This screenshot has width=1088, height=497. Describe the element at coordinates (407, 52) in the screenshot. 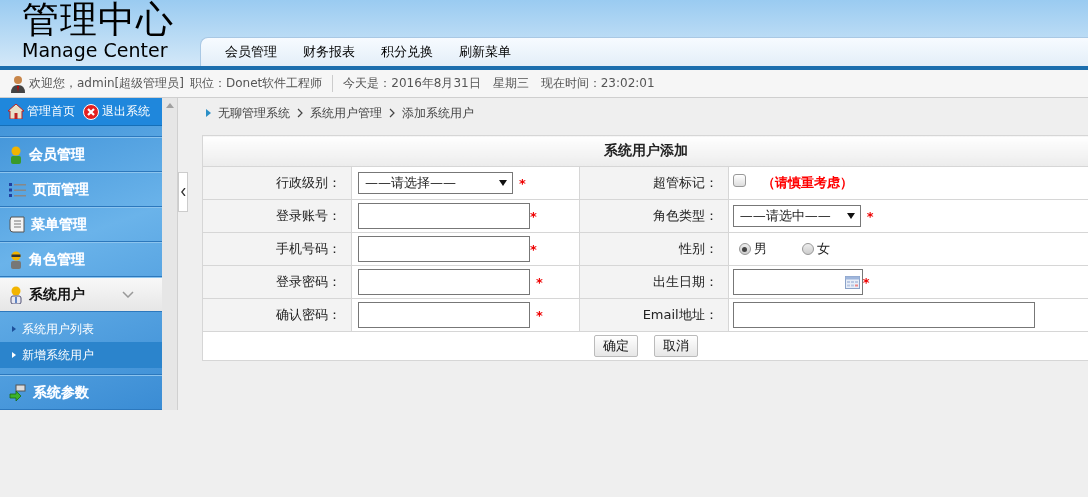

I see `nav-link: 积分兑换` at that location.